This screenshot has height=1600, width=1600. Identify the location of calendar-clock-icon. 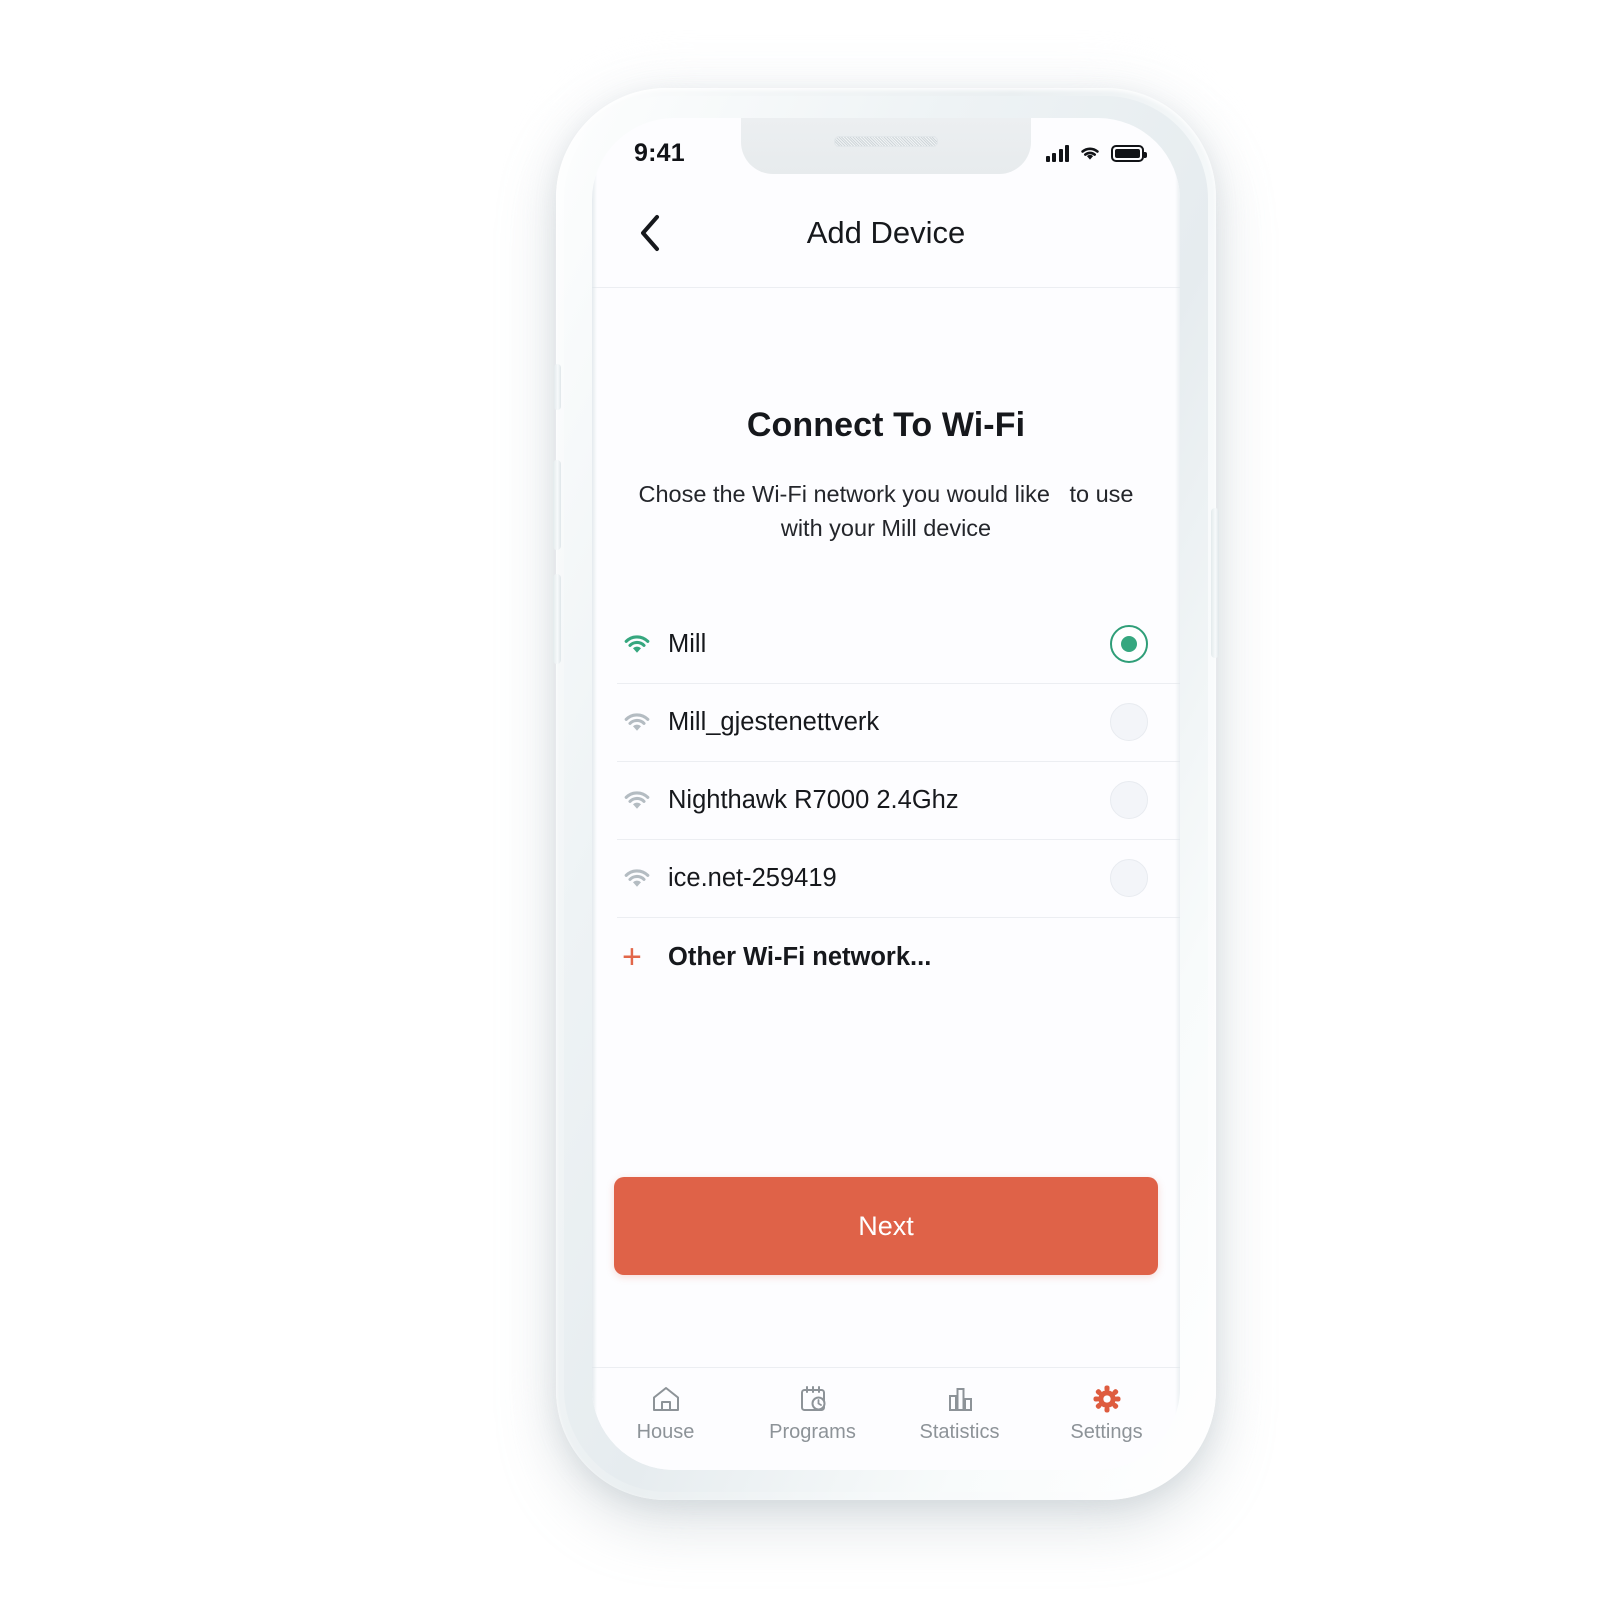
(812, 1398).